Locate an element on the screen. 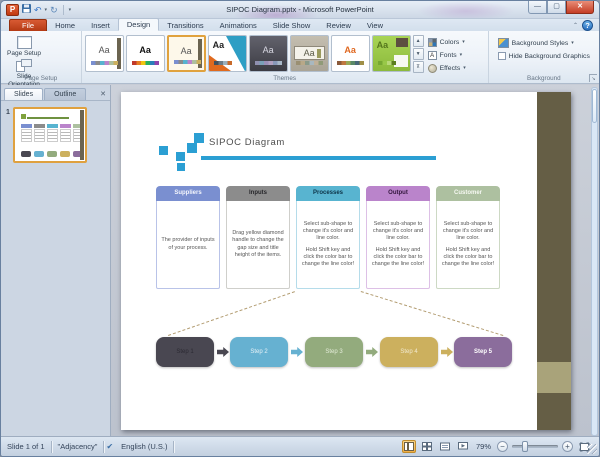  column-header: Suppliers is located at coordinates (188, 193).